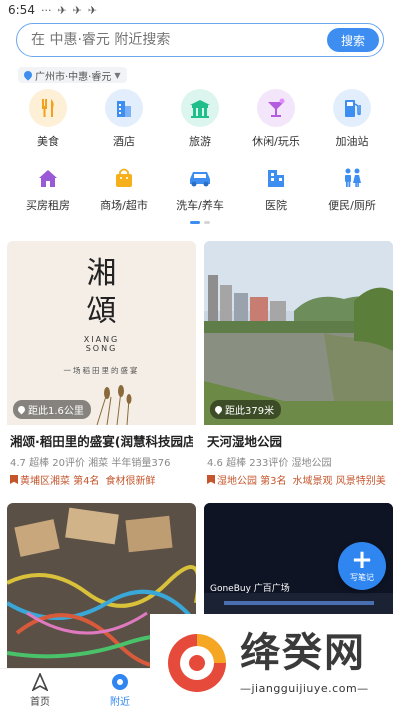 Image resolution: width=400 pixels, height=711 pixels. What do you see at coordinates (124, 108) in the screenshot?
I see `hotel-icon` at bounding box center [124, 108].